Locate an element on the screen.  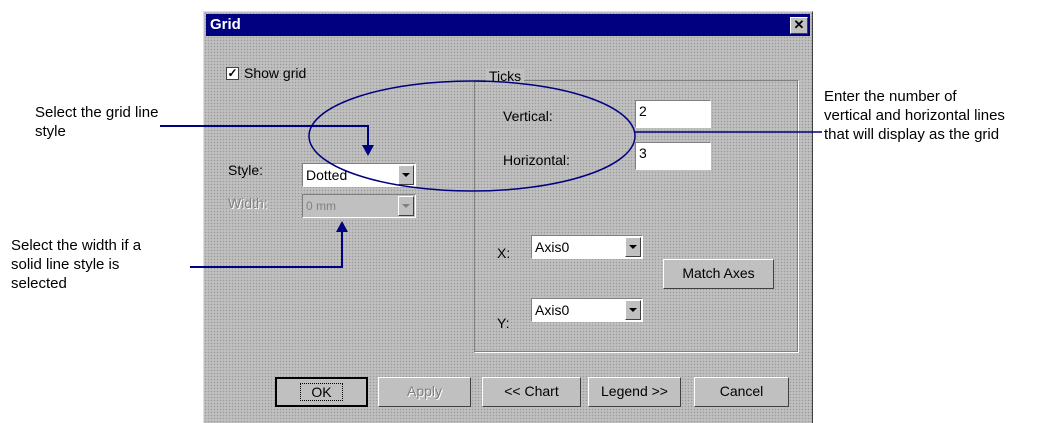
style-label: Style: is located at coordinates (246, 170).